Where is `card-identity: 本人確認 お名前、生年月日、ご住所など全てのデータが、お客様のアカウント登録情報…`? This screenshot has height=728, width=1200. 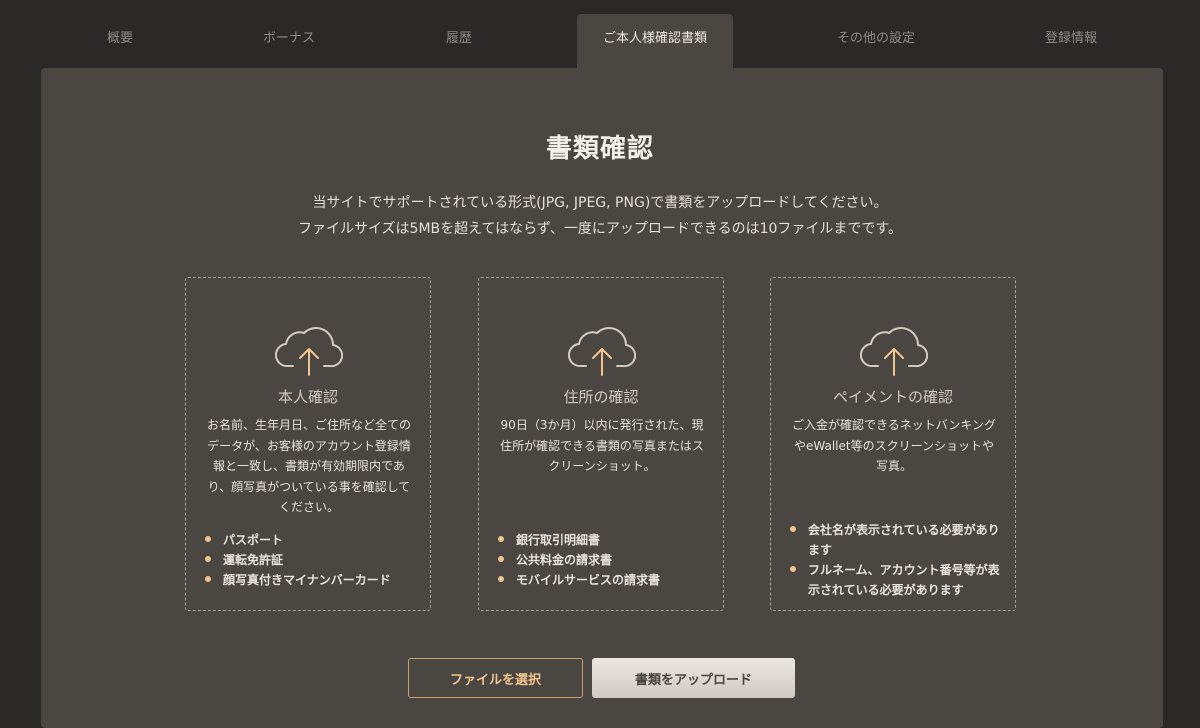
card-identity: 本人確認 お名前、生年月日、ご住所など全てのデータが、お客様のアカウント登録情報… is located at coordinates (308, 444).